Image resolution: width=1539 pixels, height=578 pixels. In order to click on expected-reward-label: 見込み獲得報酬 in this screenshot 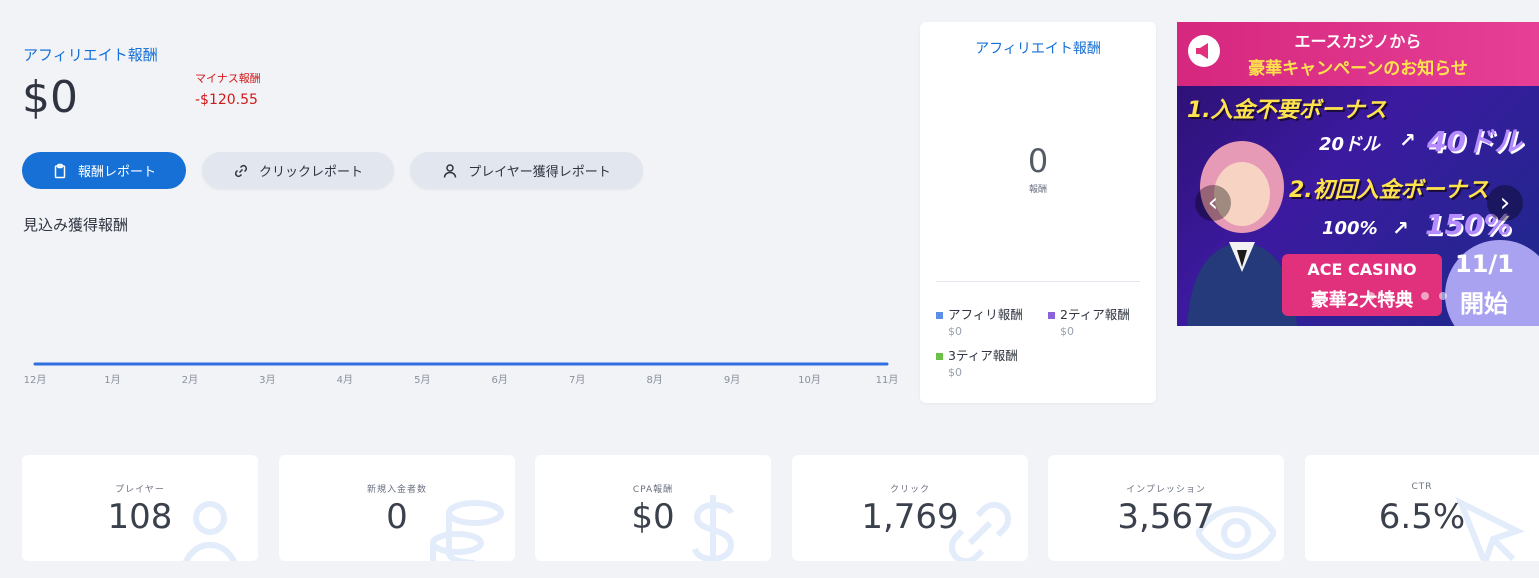, I will do `click(76, 225)`.